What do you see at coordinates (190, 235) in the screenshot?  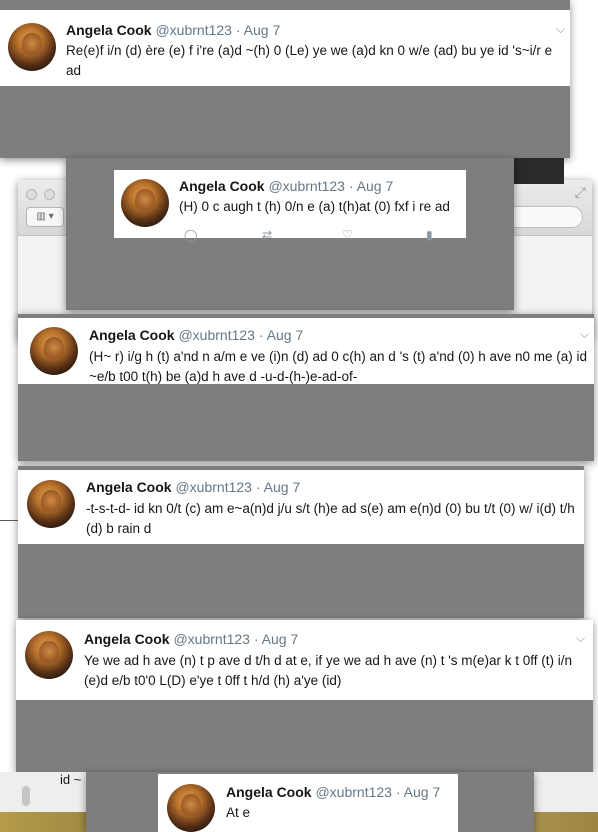 I see `reply-icon: ◯` at bounding box center [190, 235].